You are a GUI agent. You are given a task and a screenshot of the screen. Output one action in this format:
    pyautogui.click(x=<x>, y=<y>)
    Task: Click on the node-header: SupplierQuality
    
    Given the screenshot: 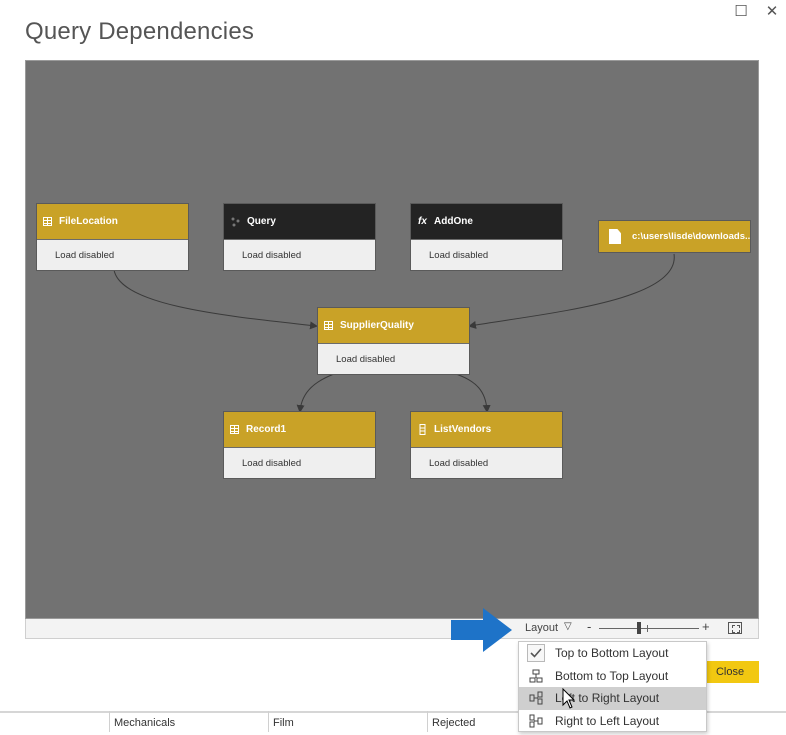 What is the action you would take?
    pyautogui.click(x=393, y=325)
    